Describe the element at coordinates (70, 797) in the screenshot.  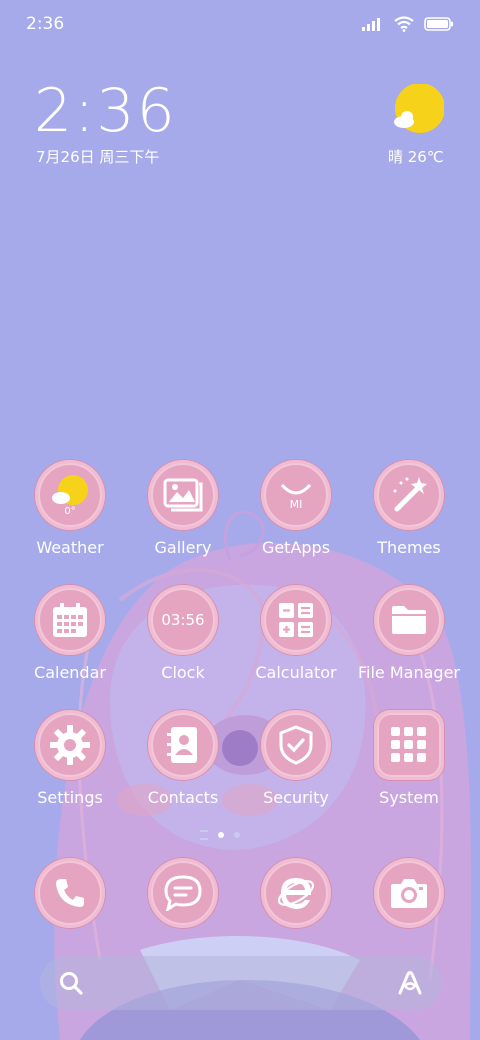
I see `app-label: Settings` at that location.